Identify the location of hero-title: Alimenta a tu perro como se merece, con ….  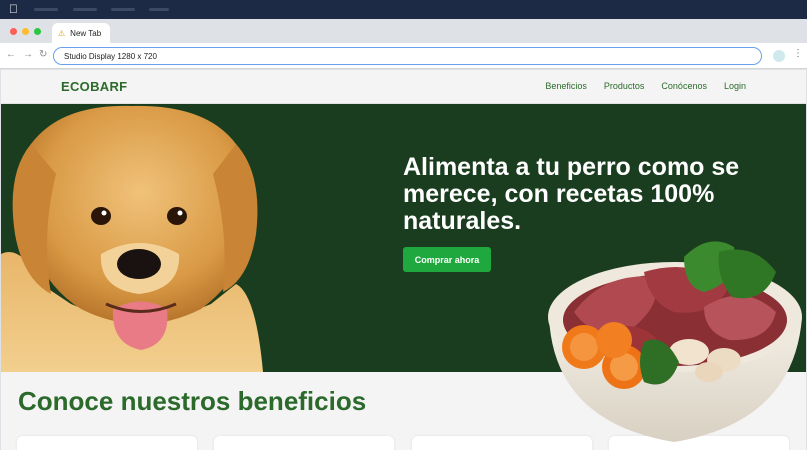
(571, 194).